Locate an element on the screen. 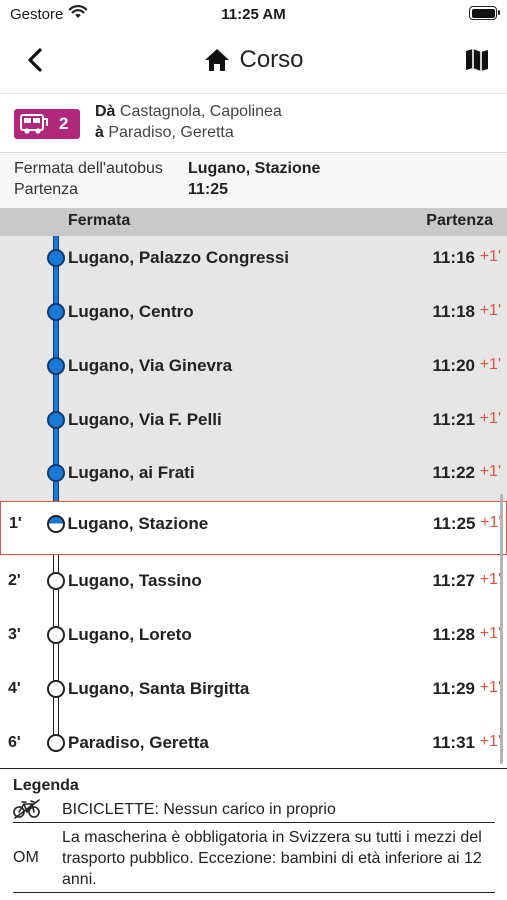 The image size is (507, 900). scrollbar is located at coordinates (501, 629).